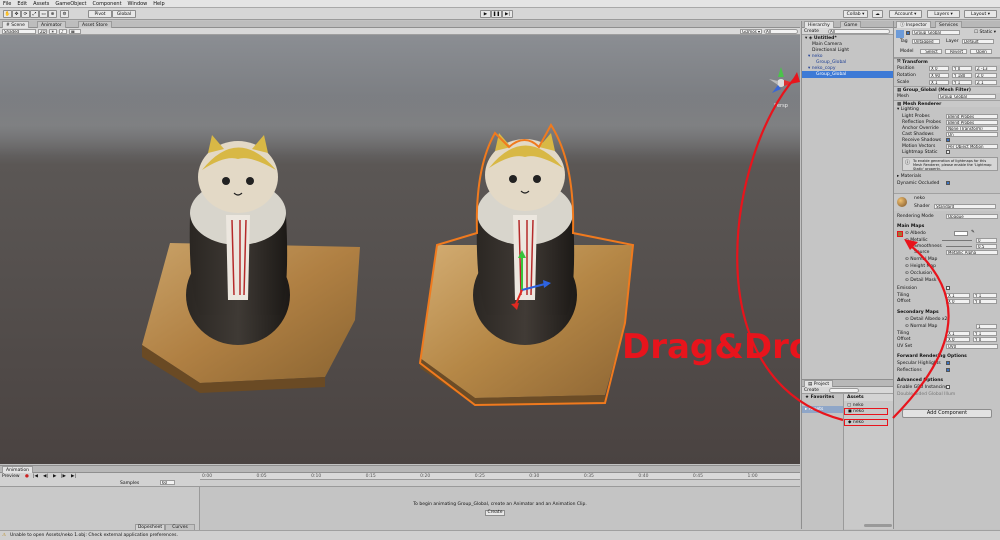 This screenshot has height=540, width=1000. Describe the element at coordinates (822, 409) in the screenshot. I see `assets-folder: ▸ Assets` at that location.